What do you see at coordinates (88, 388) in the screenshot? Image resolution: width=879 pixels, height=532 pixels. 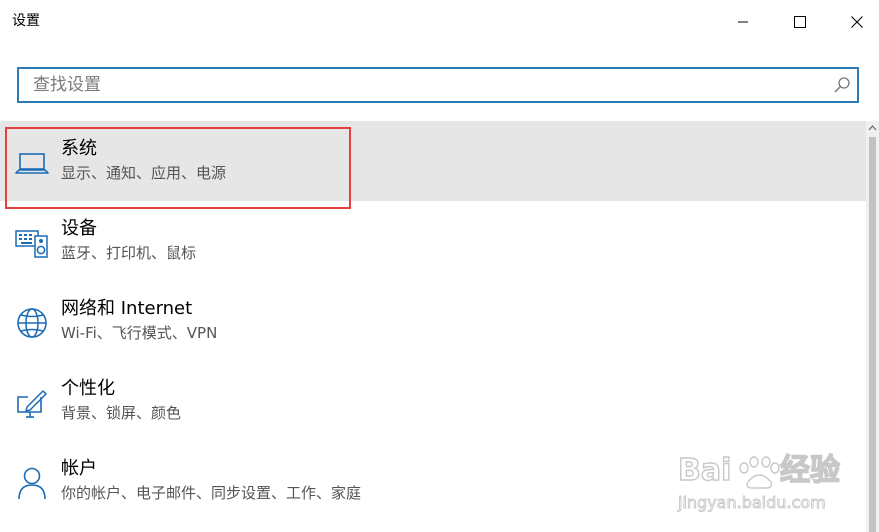 I see `category-label: 个性化` at bounding box center [88, 388].